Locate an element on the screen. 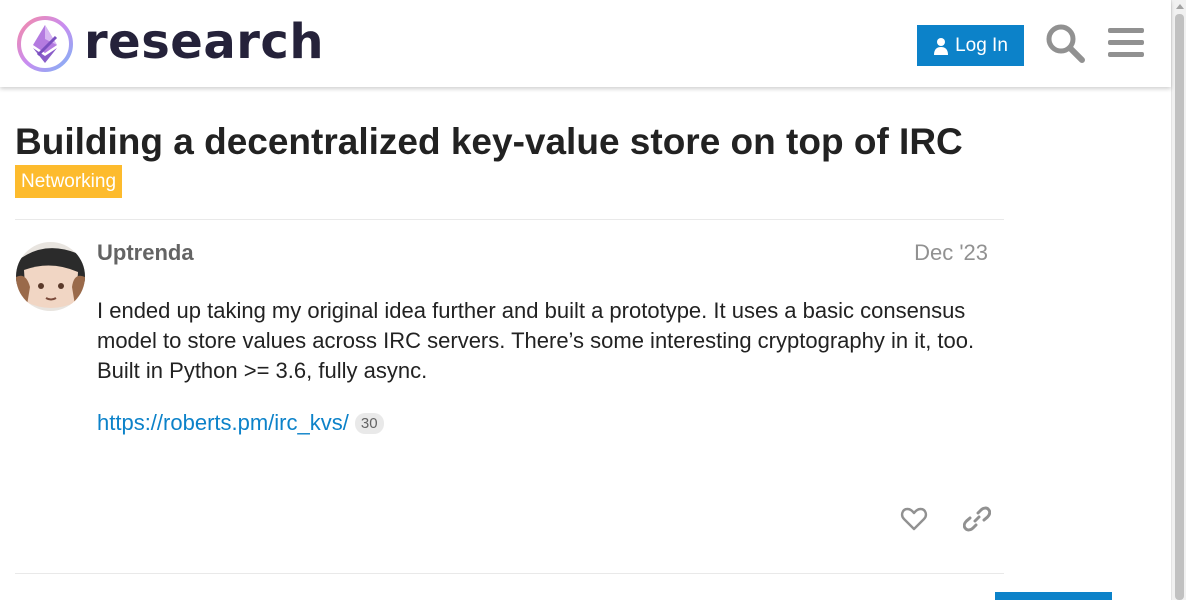 This screenshot has height=600, width=1186. post-link: https://roberts.pm/irc_kvs/ is located at coordinates (223, 423).